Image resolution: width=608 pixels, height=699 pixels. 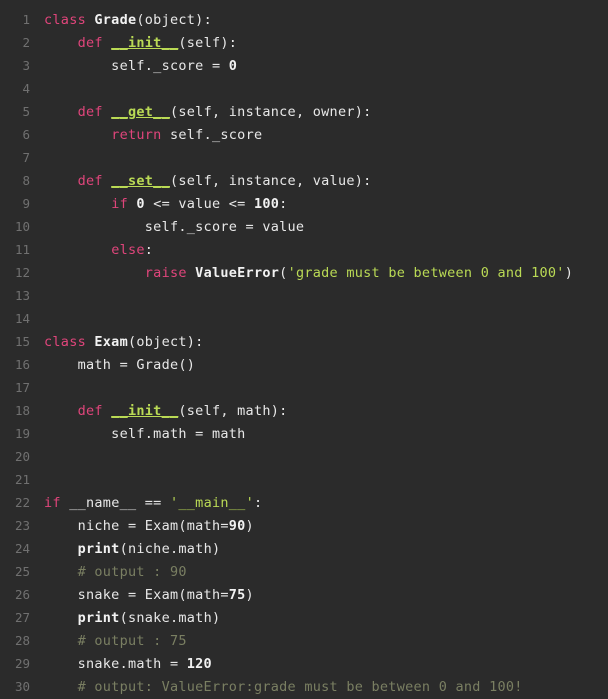 What do you see at coordinates (283, 273) in the screenshot?
I see `code-token-plain: (` at bounding box center [283, 273].